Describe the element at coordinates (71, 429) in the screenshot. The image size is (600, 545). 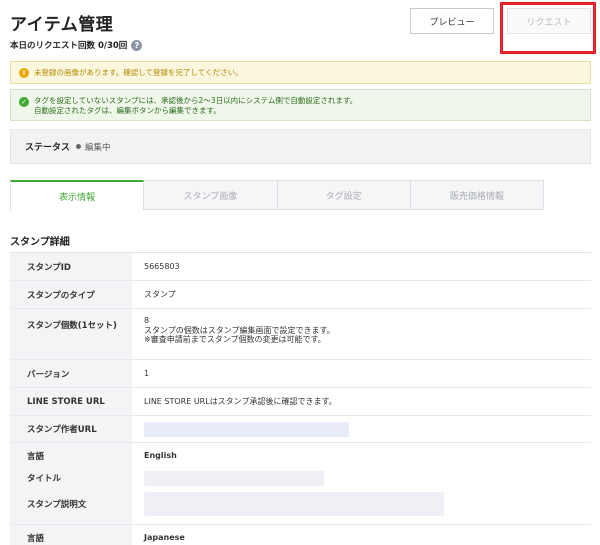
I see `row-label: スタンプ作者URL` at that location.